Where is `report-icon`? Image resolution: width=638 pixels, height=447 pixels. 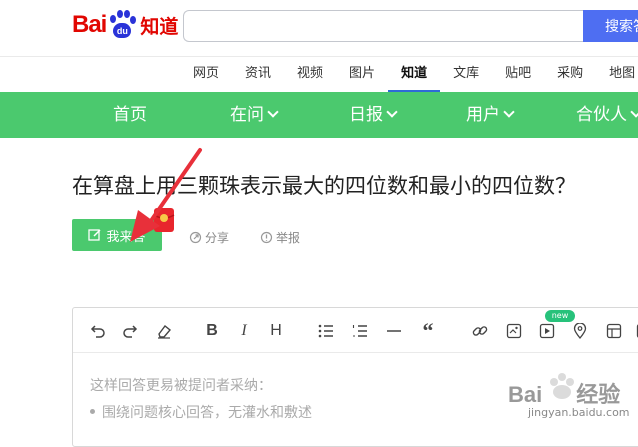
report-icon is located at coordinates (266, 237).